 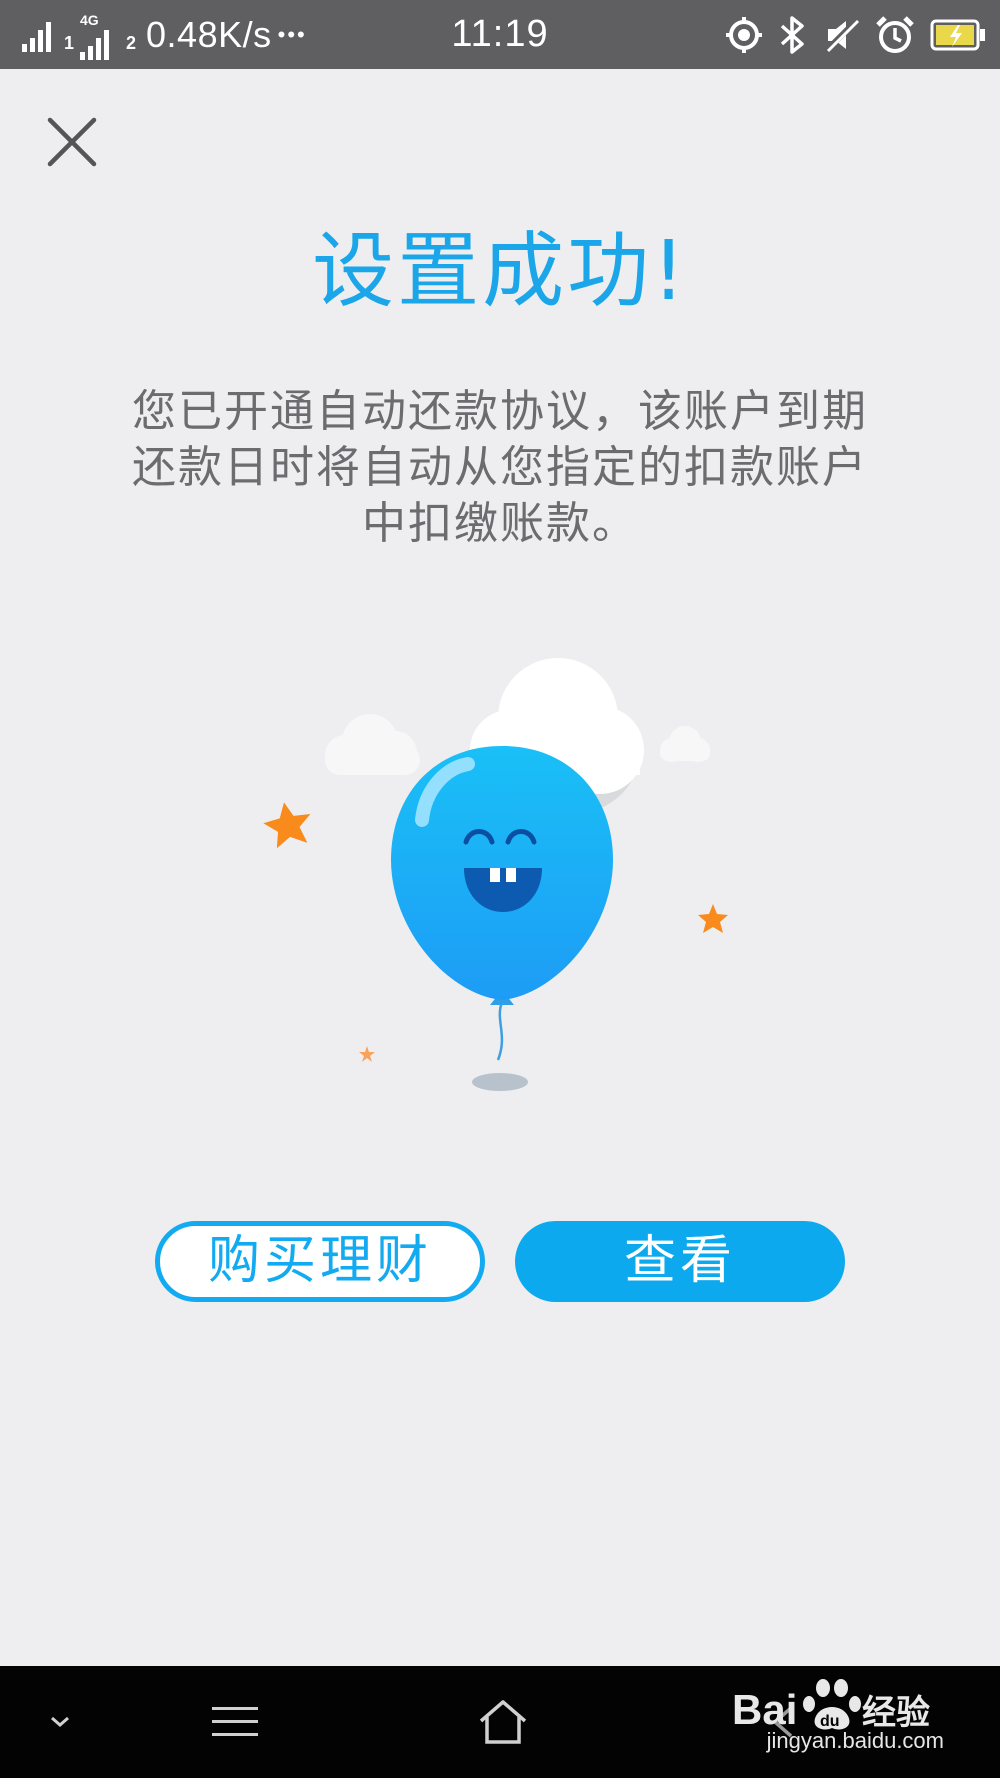 I want to click on close-button, so click(x=72, y=142).